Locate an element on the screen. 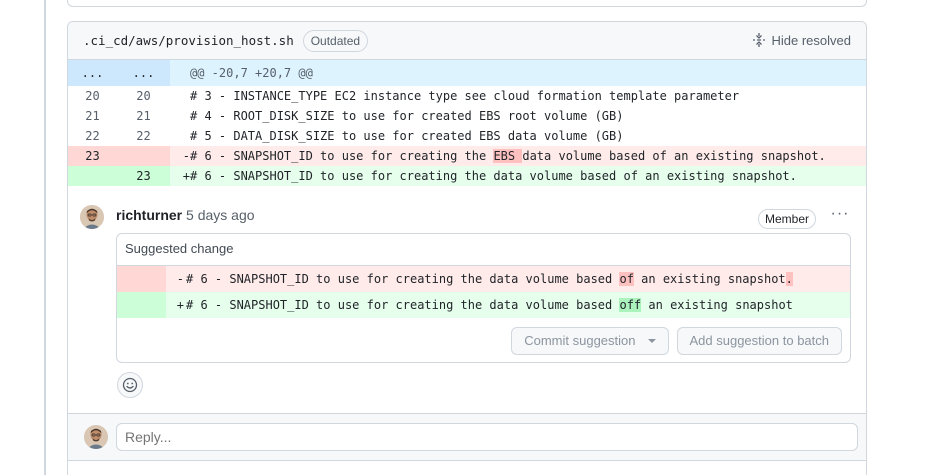 Image resolution: width=927 pixels, height=475 pixels. previous-thread-bottom is located at coordinates (467, 3).